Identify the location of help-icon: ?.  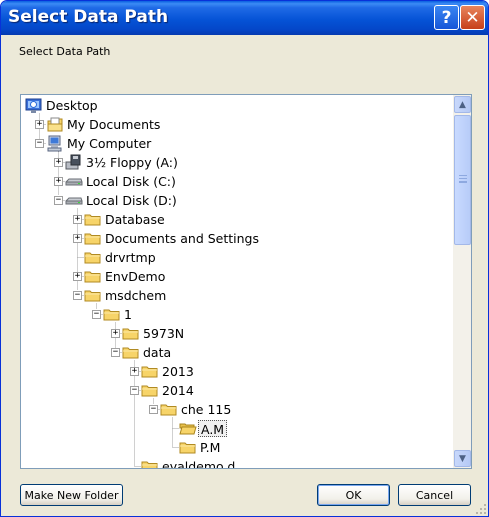
(446, 17).